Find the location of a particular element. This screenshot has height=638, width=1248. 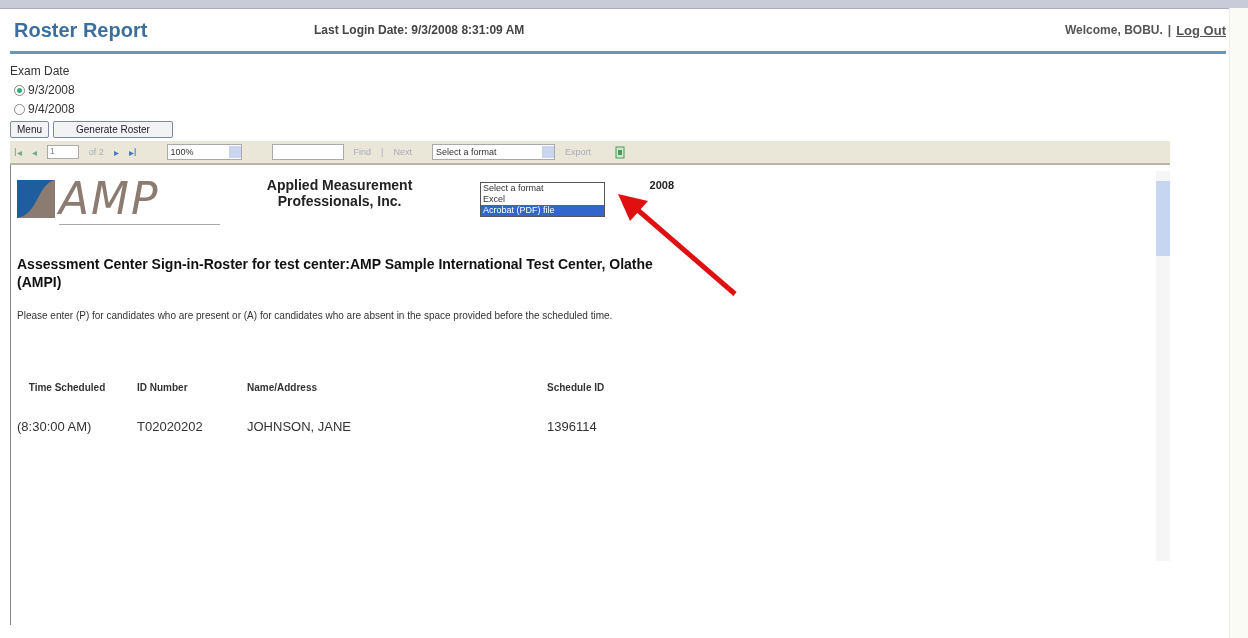

last-login-text: Last Login Date: 9/3/2008 8:31:09 AM is located at coordinates (420, 30).